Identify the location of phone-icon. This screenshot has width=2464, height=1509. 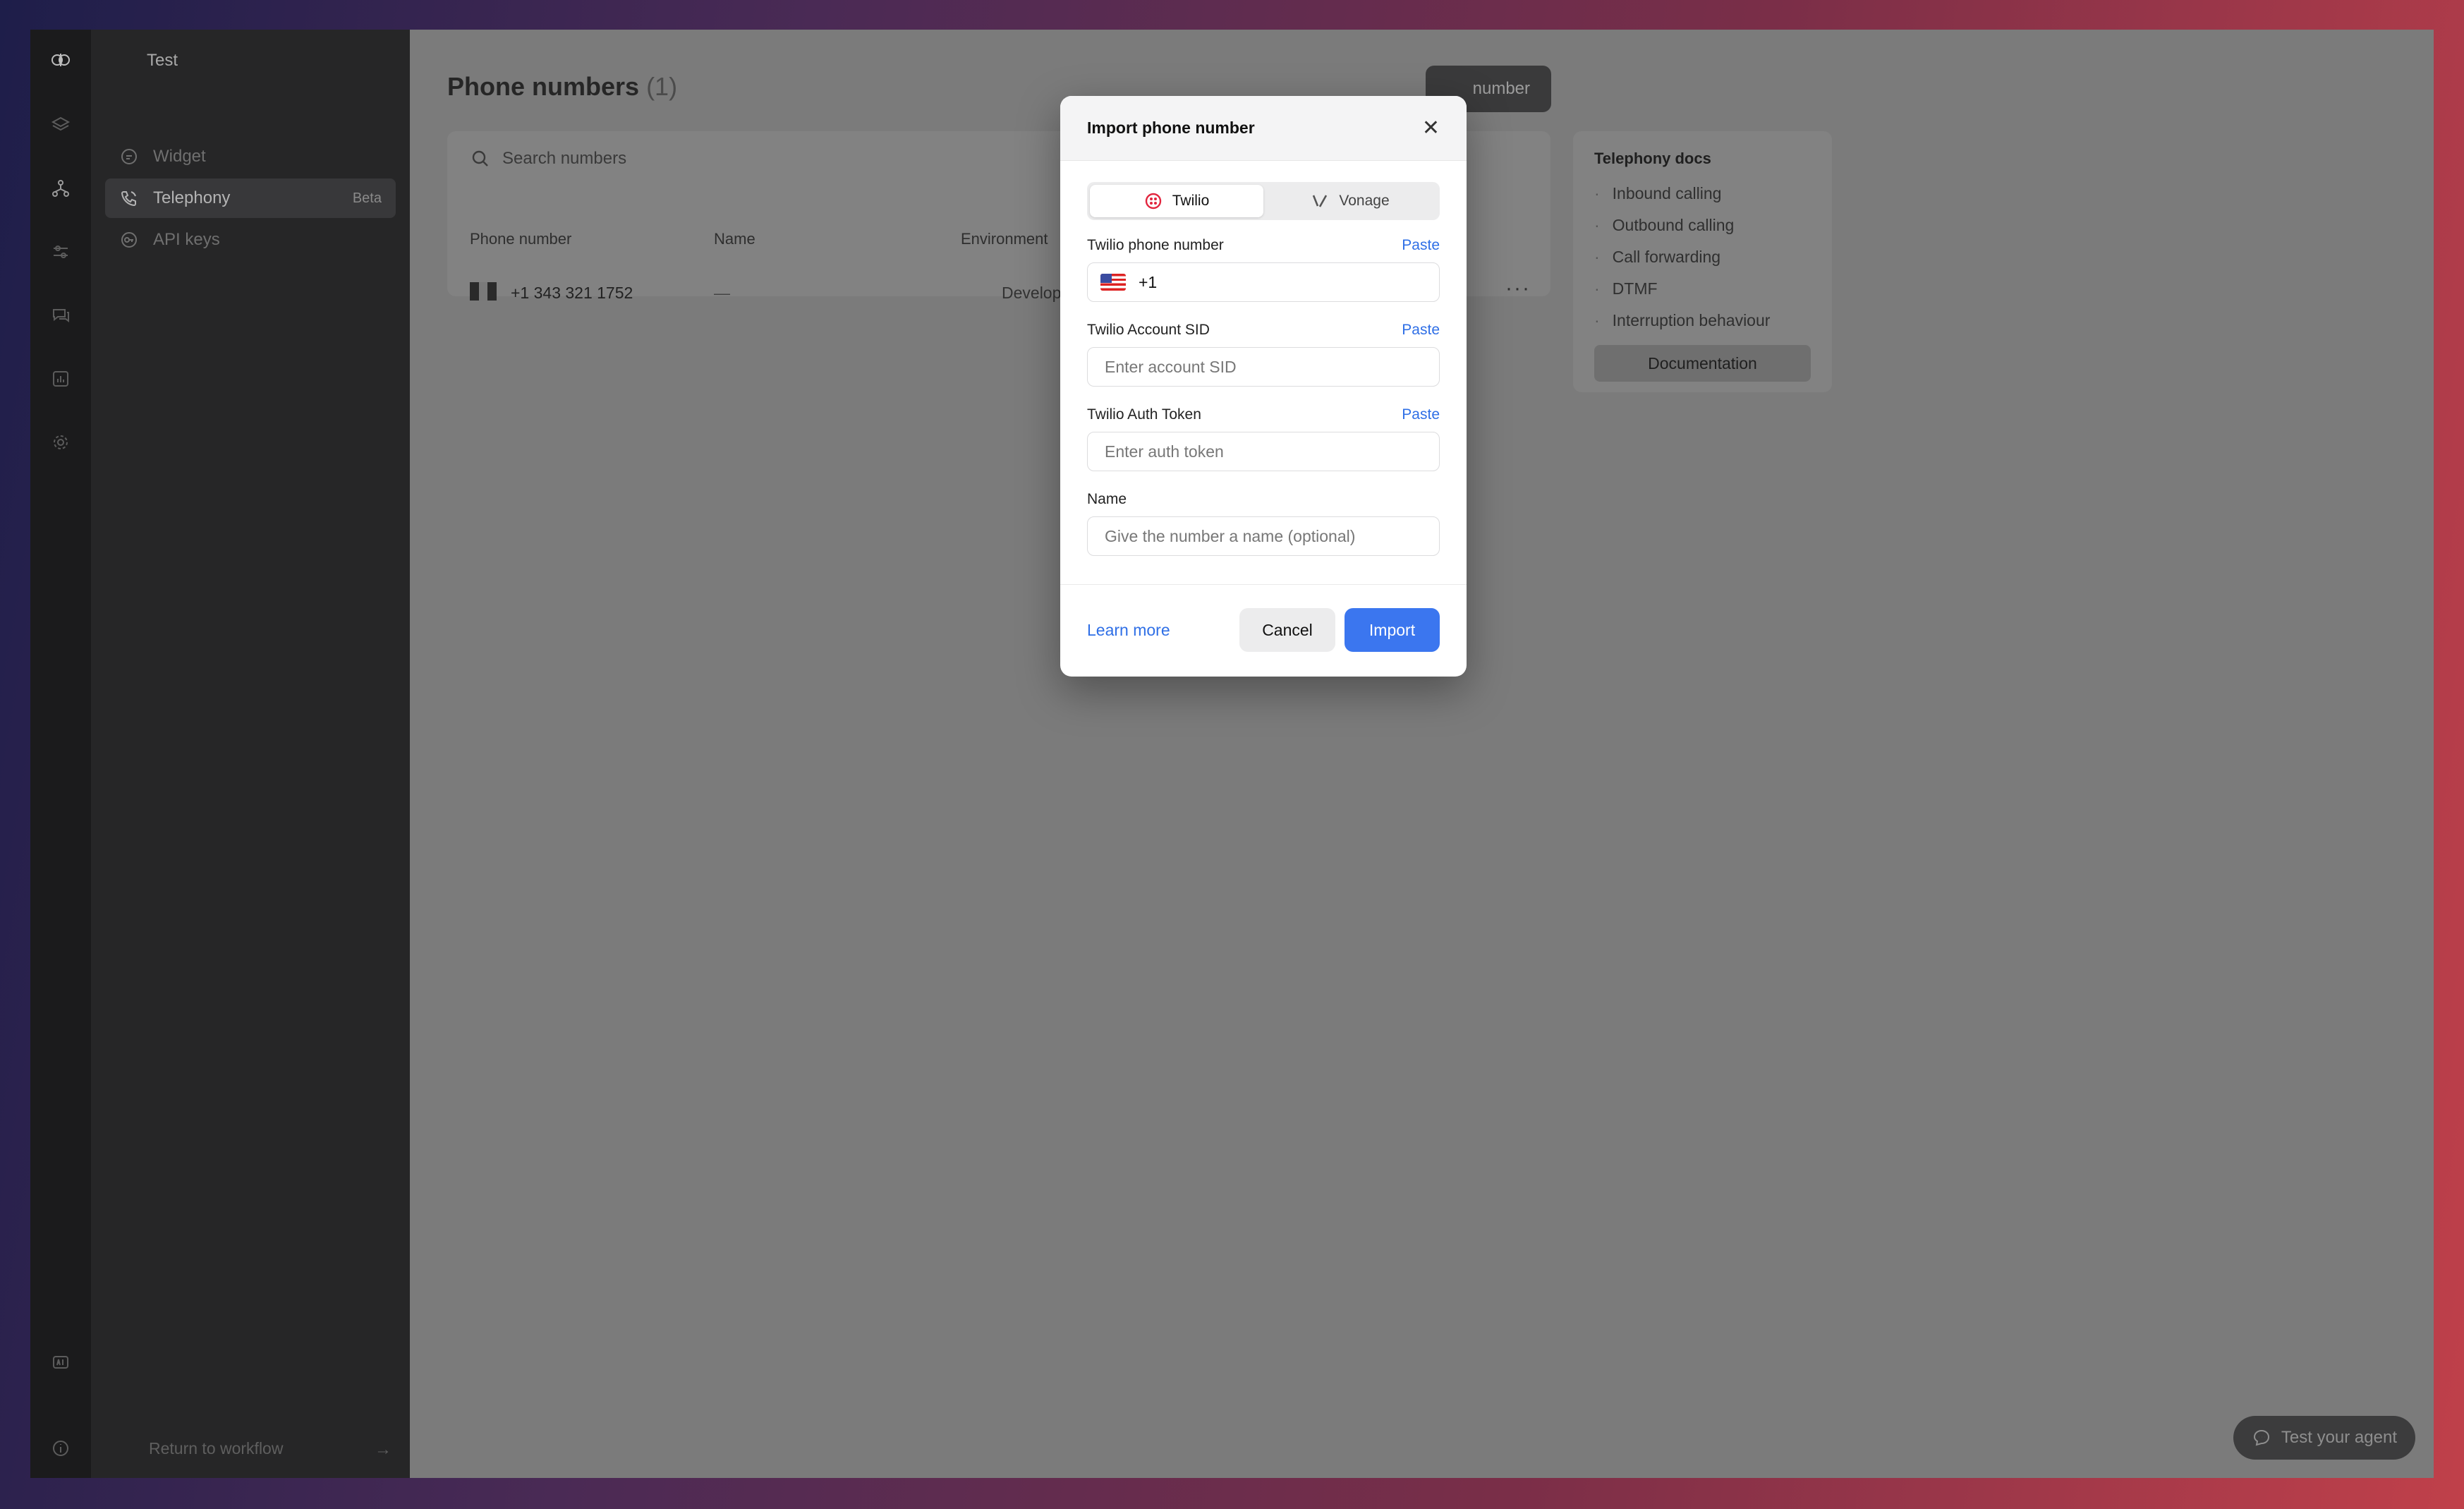
(129, 198).